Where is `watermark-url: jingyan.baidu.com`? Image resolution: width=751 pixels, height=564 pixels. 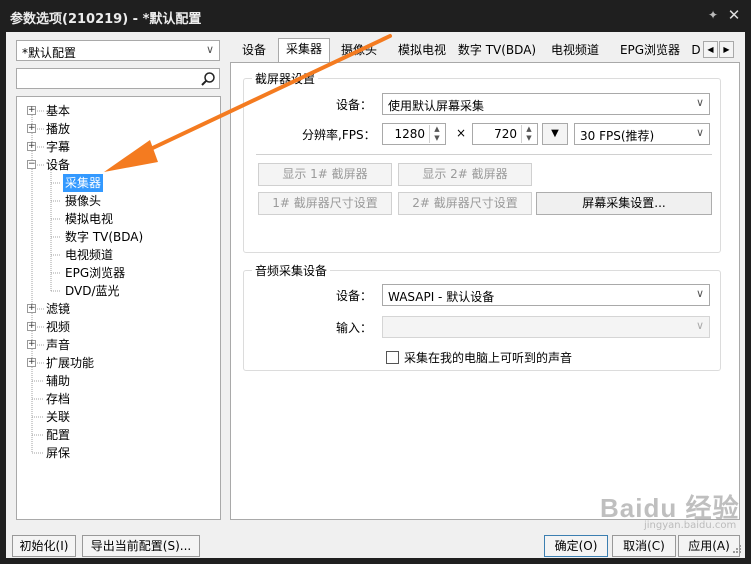 watermark-url: jingyan.baidu.com is located at coordinates (690, 525).